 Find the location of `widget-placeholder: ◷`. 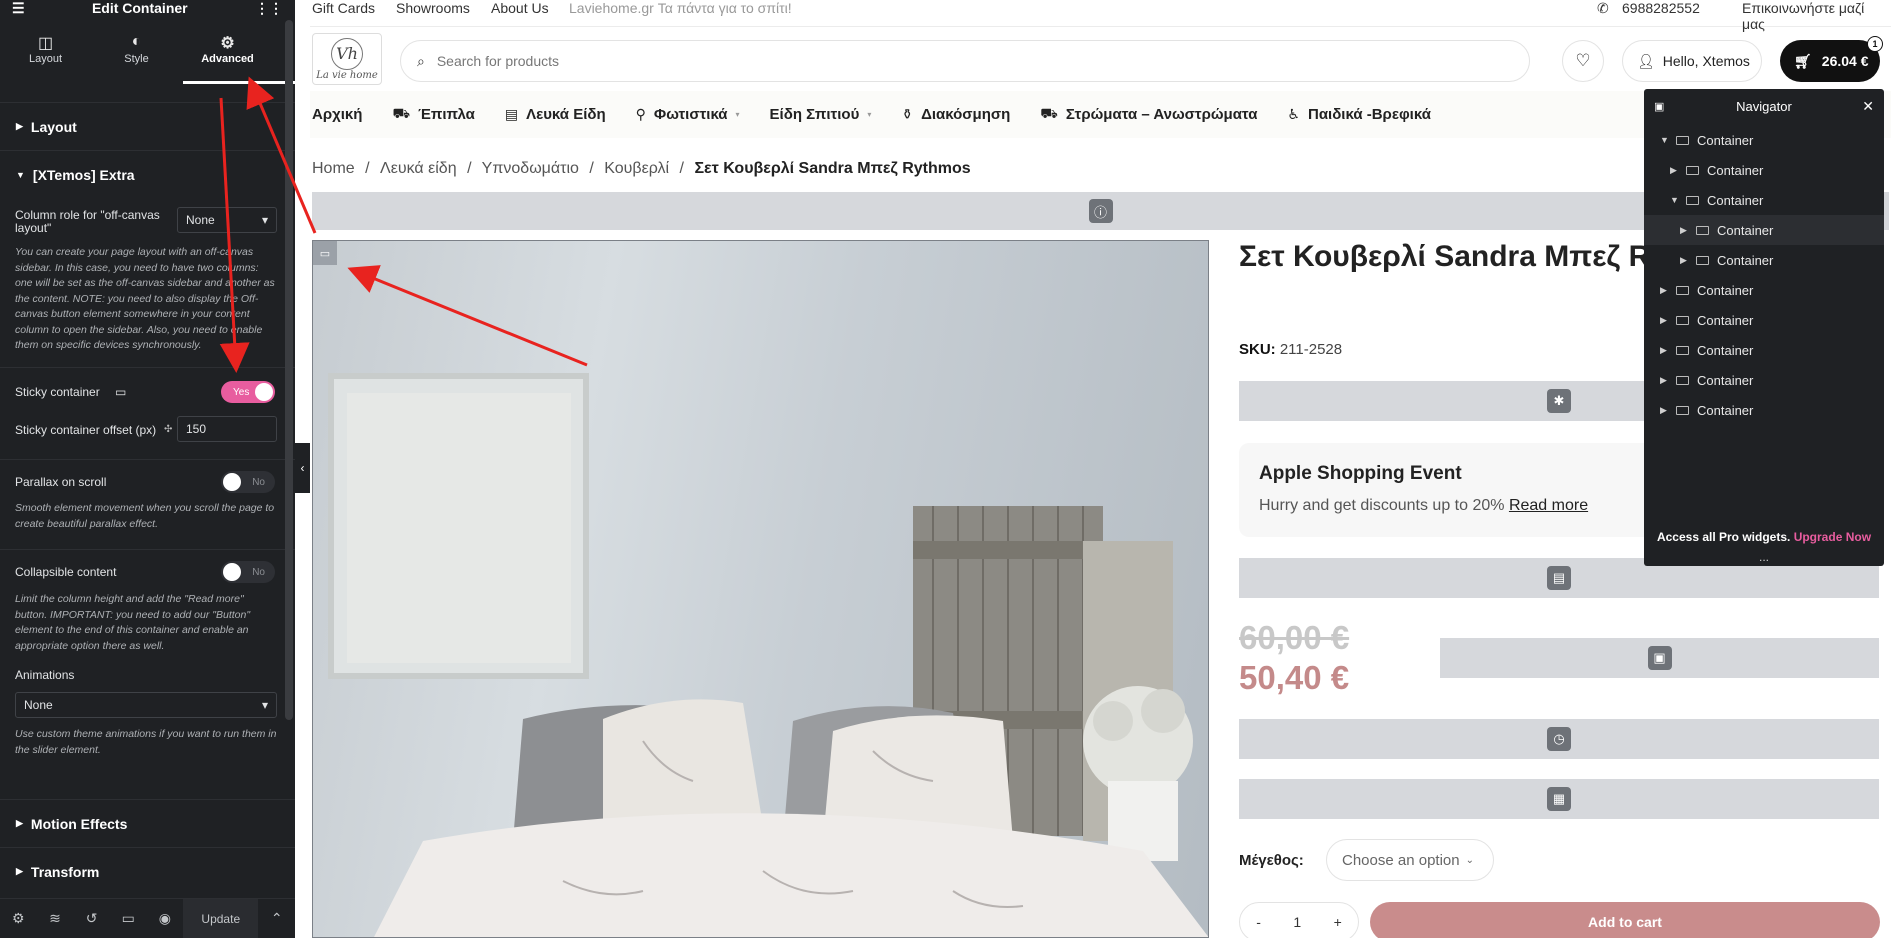

widget-placeholder: ◷ is located at coordinates (1559, 739).